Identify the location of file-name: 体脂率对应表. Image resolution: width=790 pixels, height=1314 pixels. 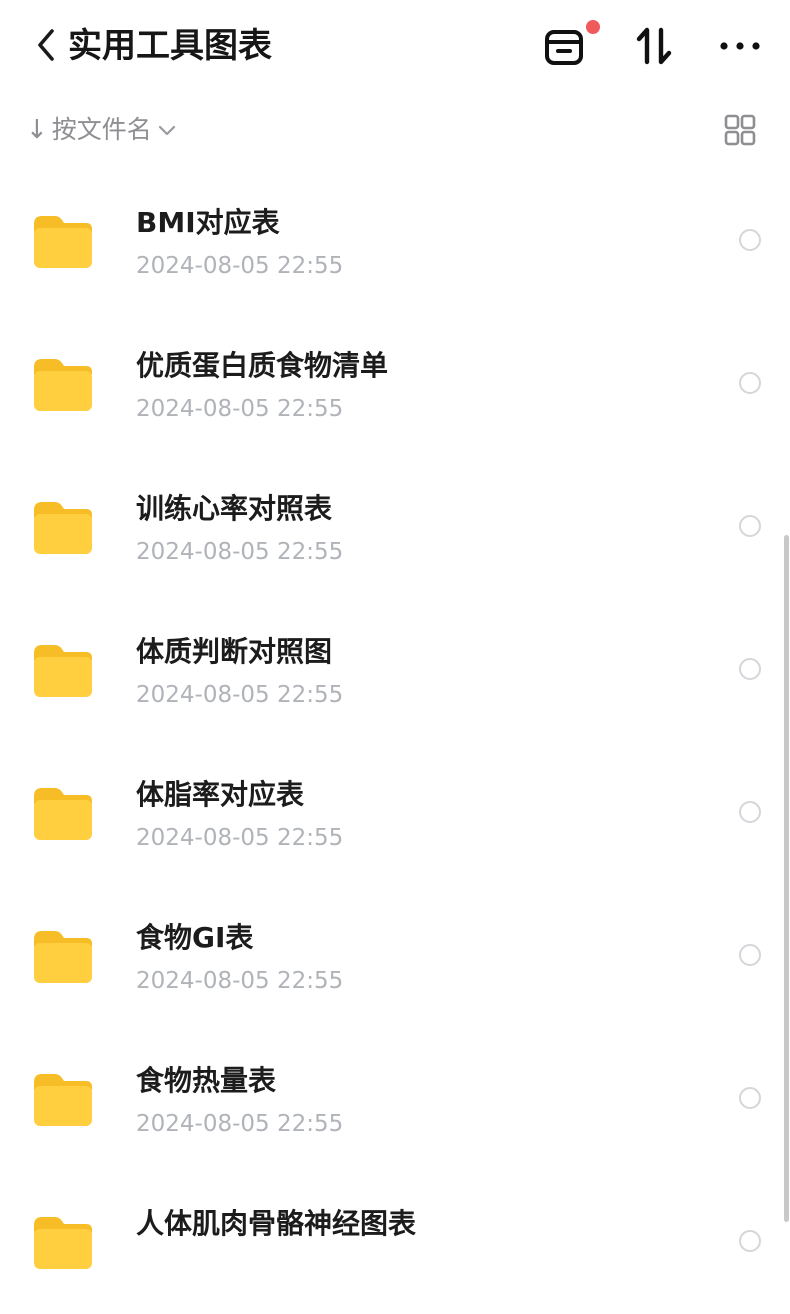
(220, 794).